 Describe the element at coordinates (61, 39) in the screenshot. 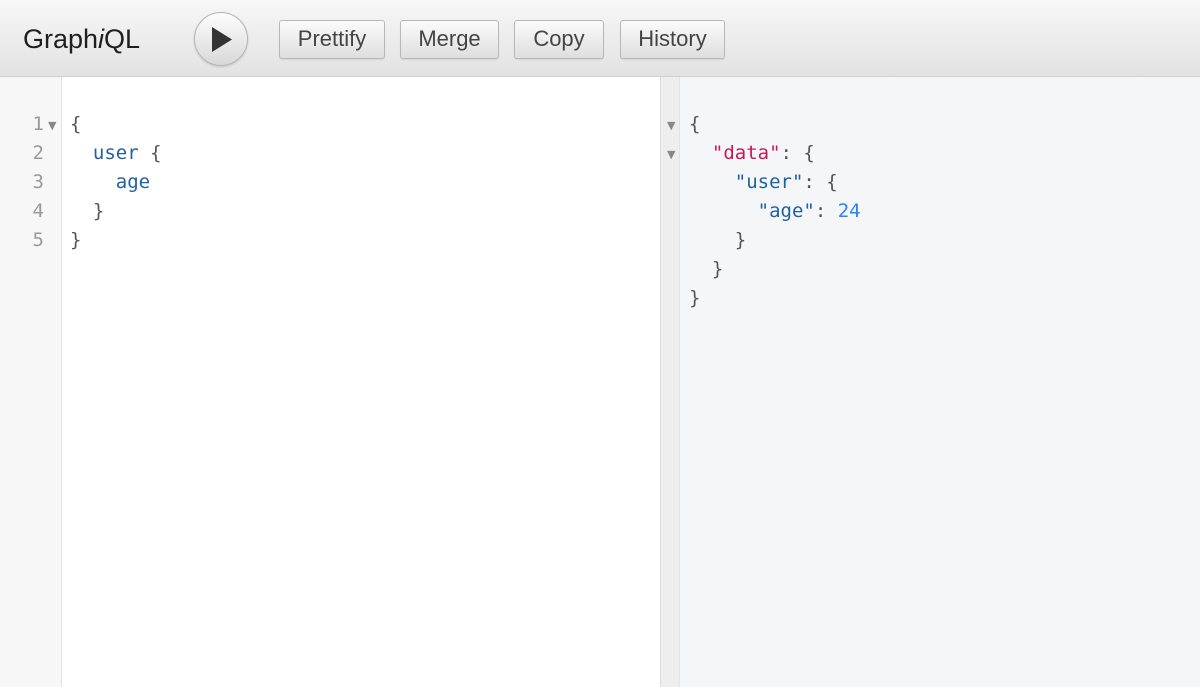

I see `logo-graph: Graph` at that location.